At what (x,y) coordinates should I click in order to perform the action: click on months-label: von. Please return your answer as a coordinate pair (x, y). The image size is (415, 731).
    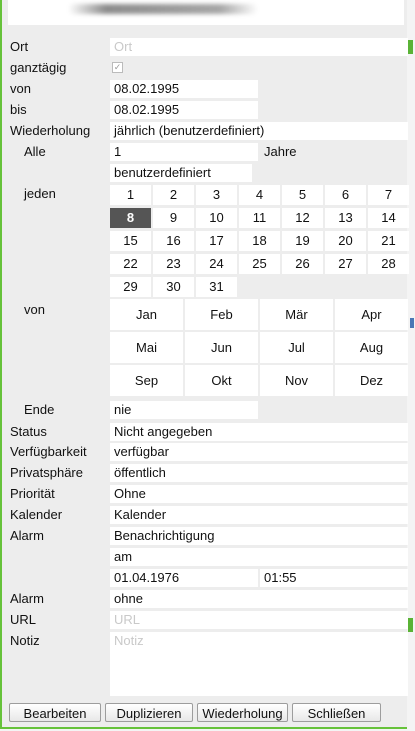
    Looking at the image, I should click on (34, 309).